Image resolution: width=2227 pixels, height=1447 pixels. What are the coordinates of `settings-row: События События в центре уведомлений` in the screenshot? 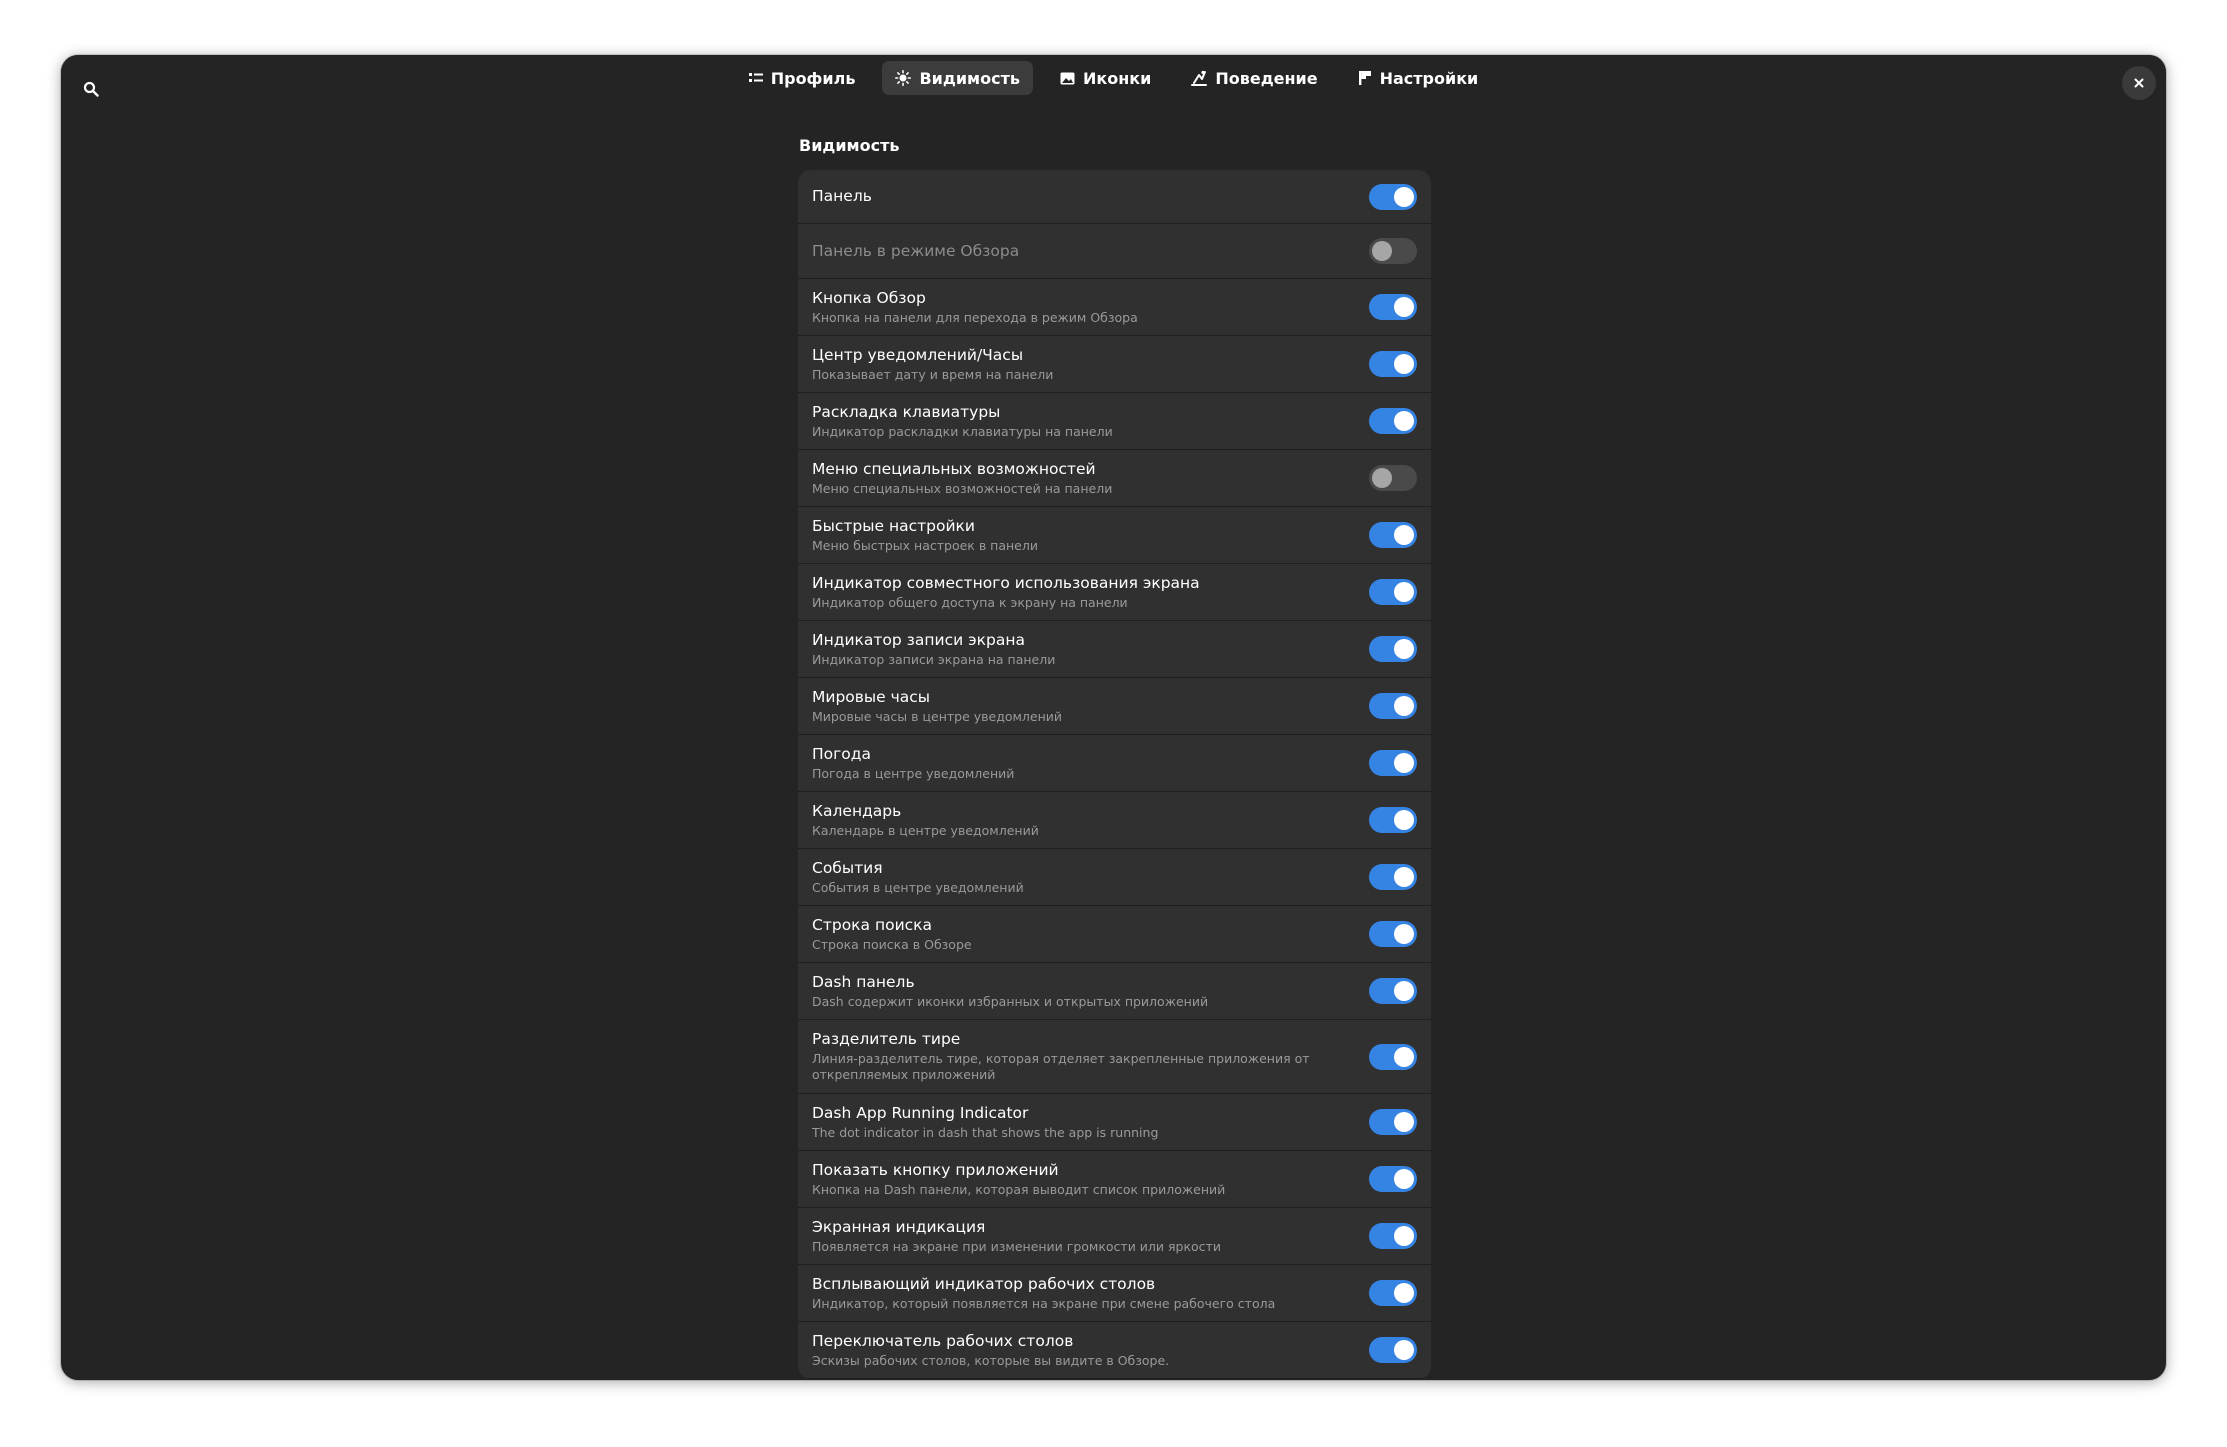 It's located at (1114, 877).